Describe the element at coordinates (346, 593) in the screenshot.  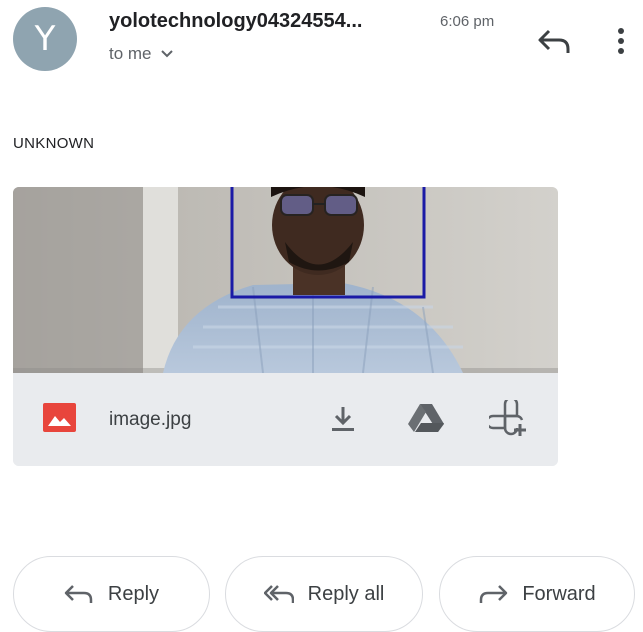
I see `reply-all-label: Reply all` at that location.